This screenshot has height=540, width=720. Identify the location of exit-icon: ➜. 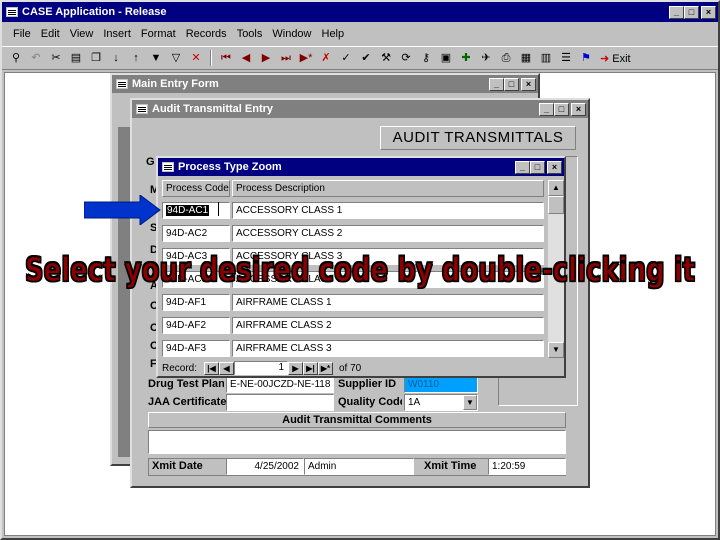
(605, 58).